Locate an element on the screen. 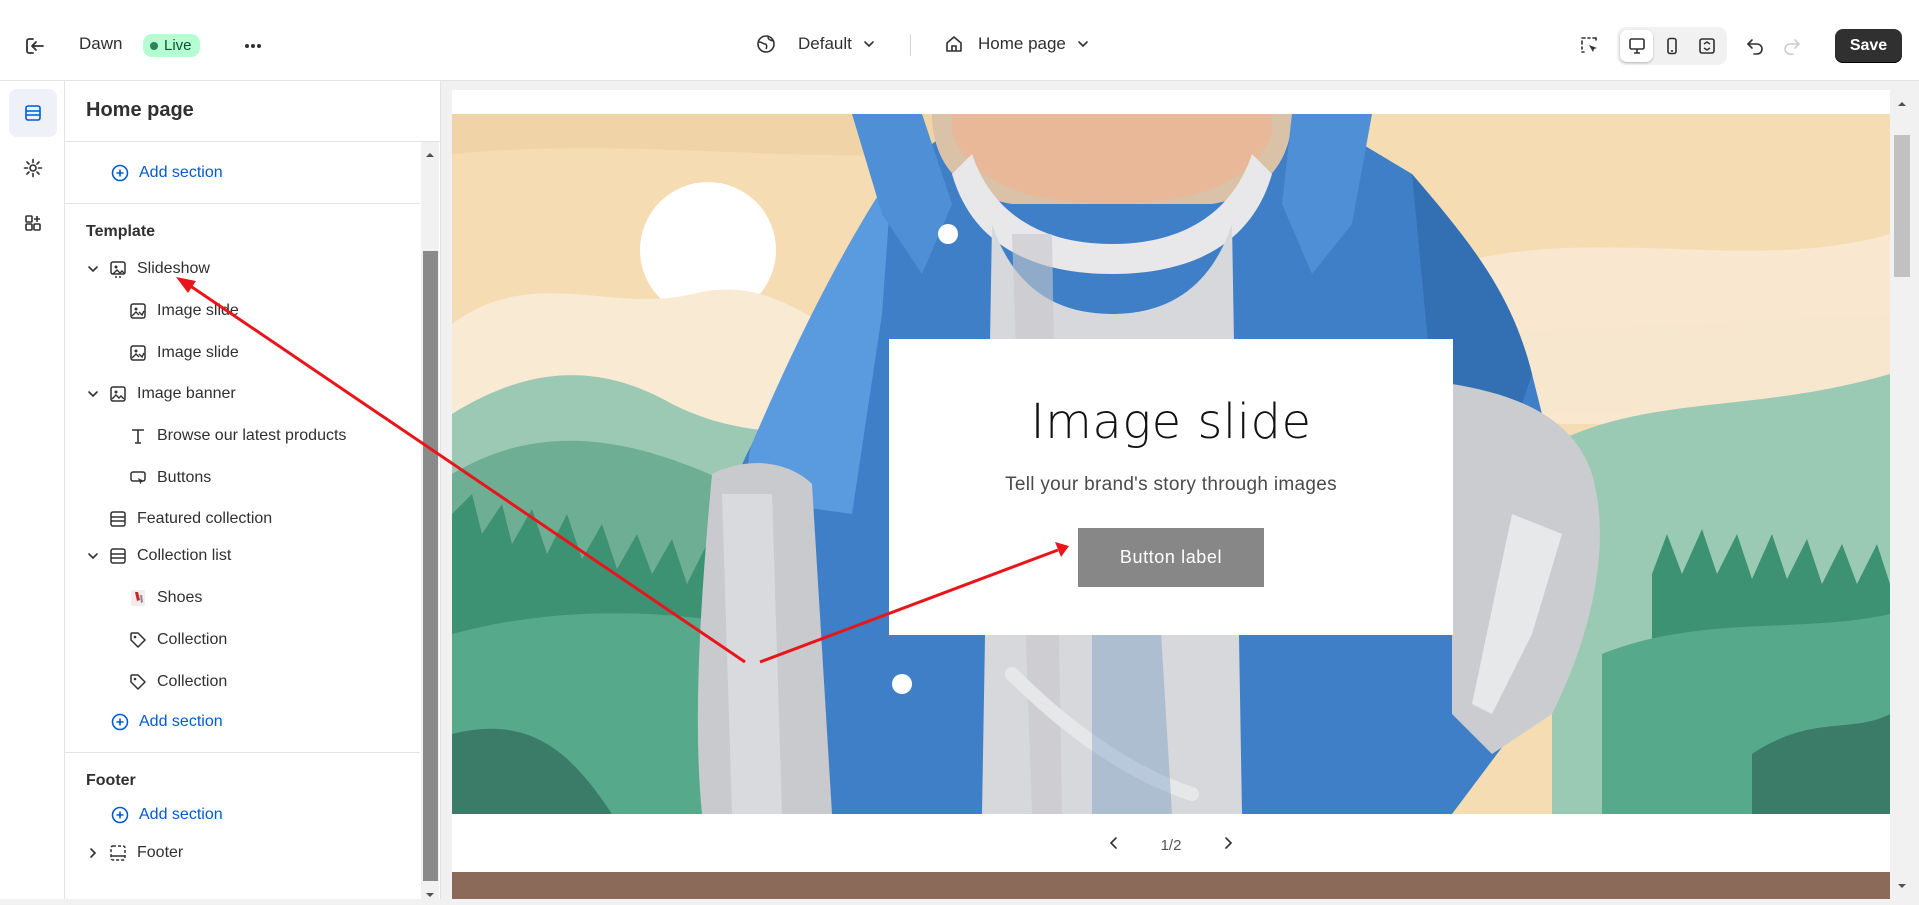 The image size is (1919, 905). apps-icon is located at coordinates (33, 223).